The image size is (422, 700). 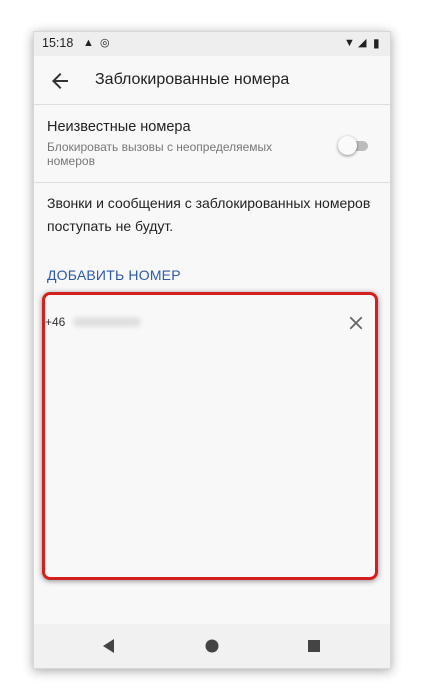 I want to click on navigation-bar, so click(x=212, y=646).